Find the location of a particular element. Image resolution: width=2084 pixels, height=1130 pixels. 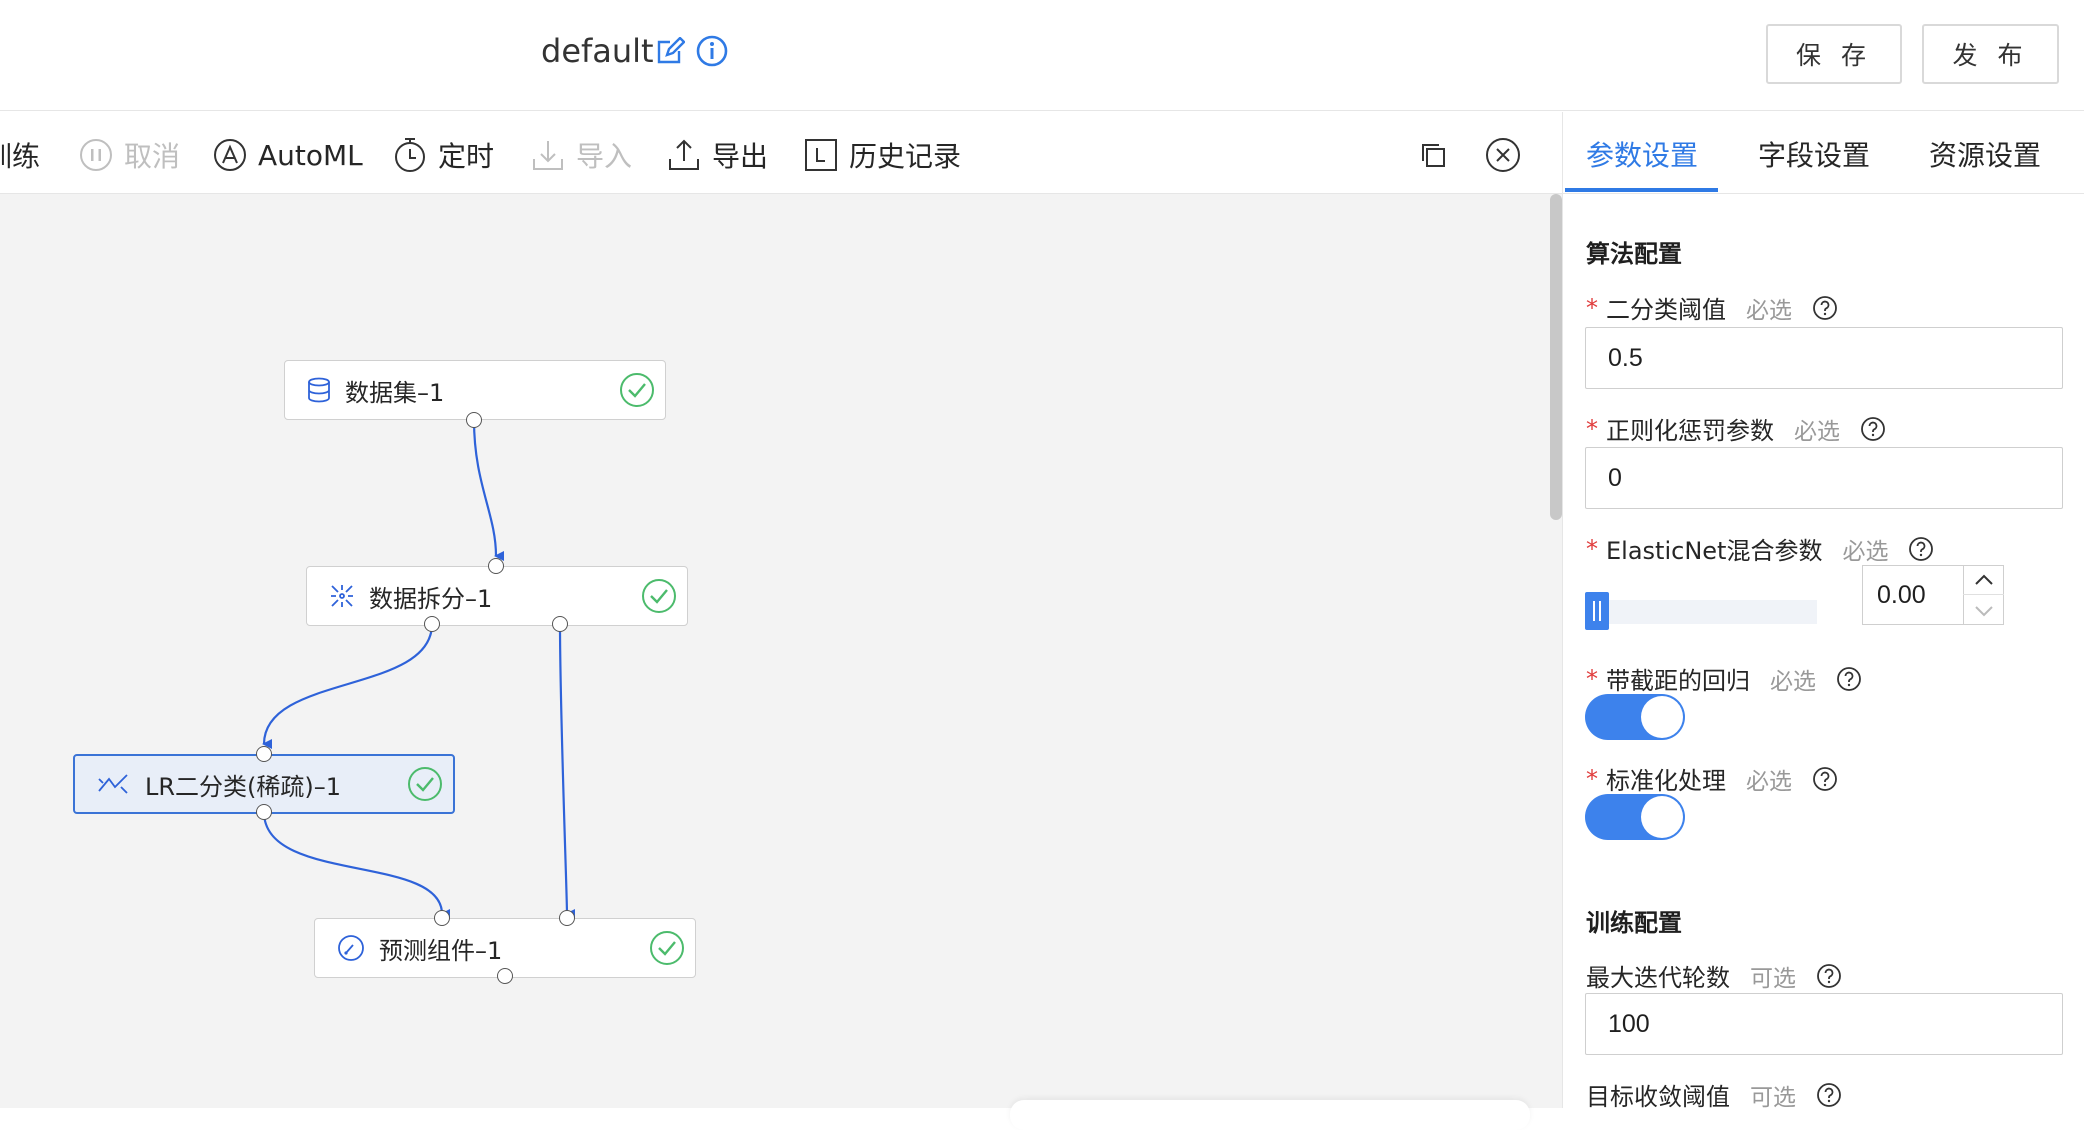

schedule-label: 定时 is located at coordinates (466, 156).